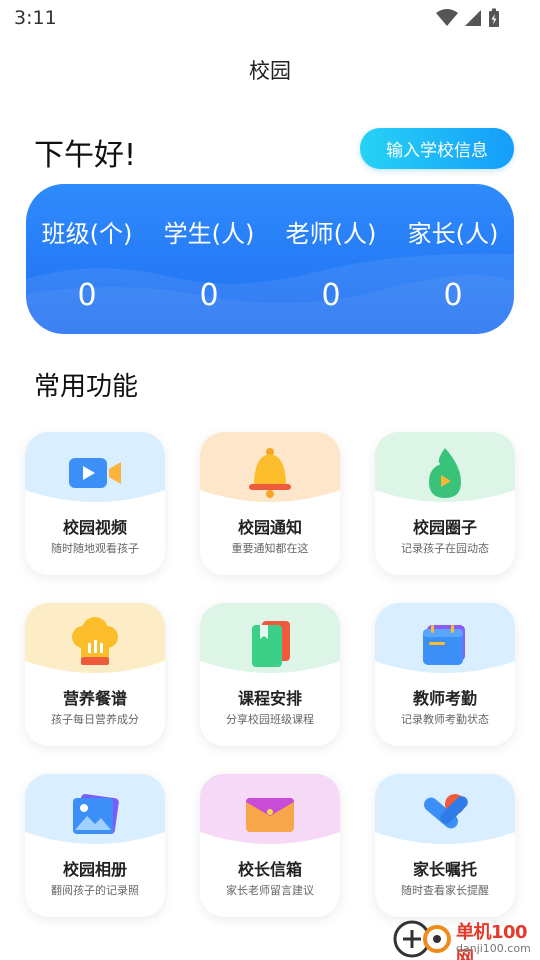 This screenshot has height=960, width=540. I want to click on mail-envelope-icon, so click(270, 815).